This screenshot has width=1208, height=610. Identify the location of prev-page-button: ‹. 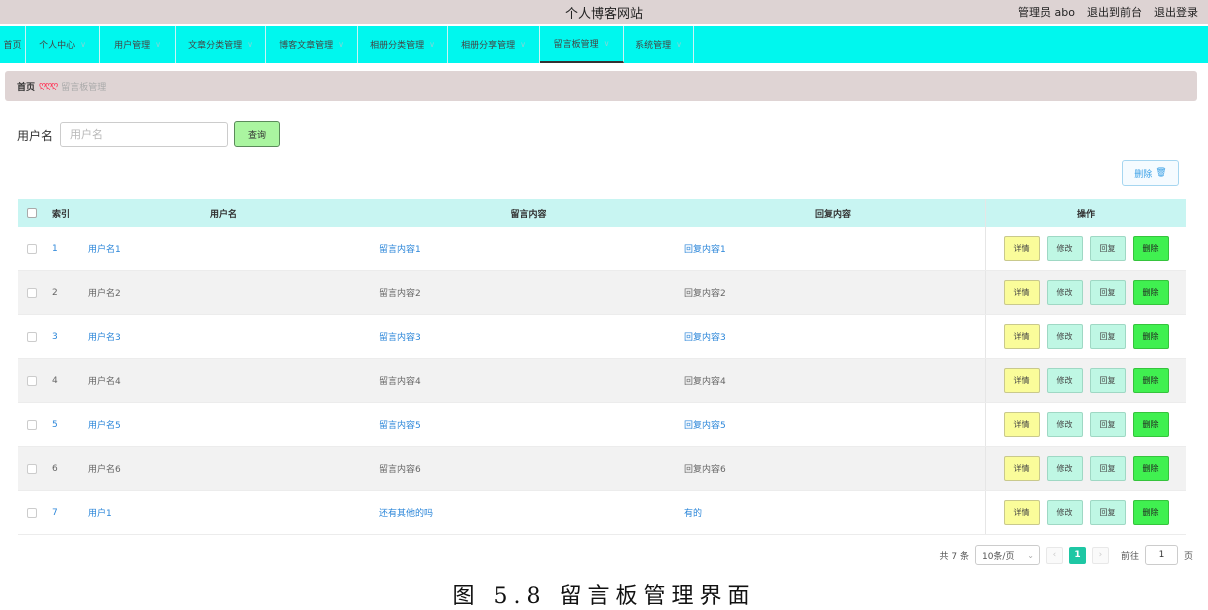
(1054, 555).